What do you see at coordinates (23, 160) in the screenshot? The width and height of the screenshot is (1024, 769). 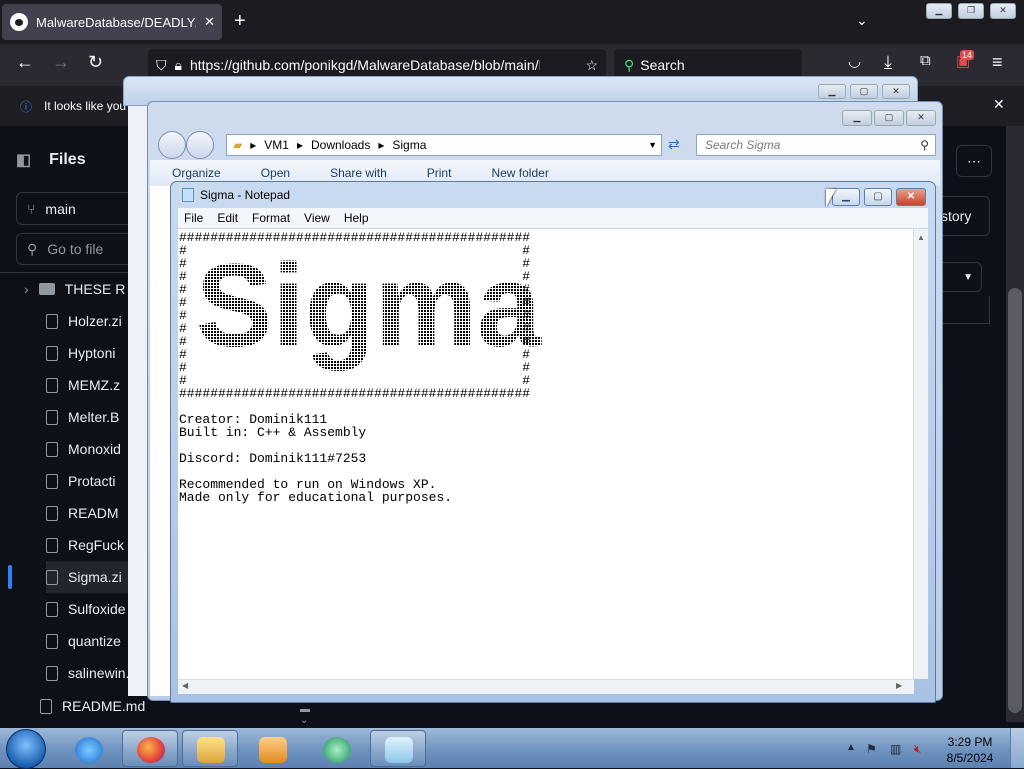 I see `sidebar-toggle-icon: ◧` at bounding box center [23, 160].